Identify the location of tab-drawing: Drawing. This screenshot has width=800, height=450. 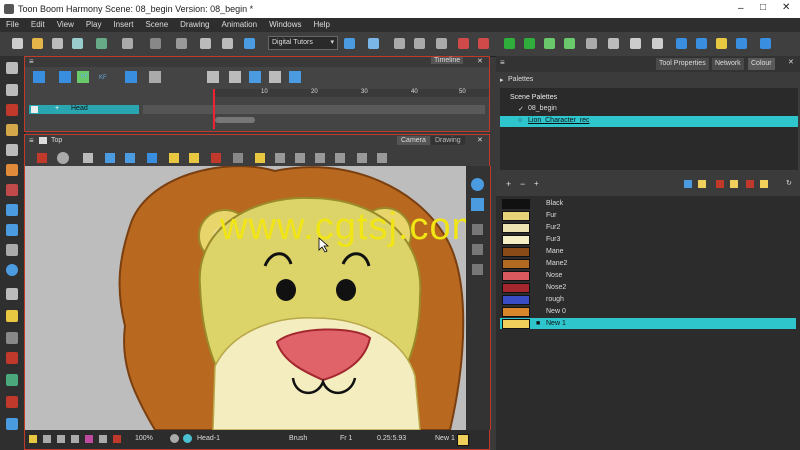
(448, 140).